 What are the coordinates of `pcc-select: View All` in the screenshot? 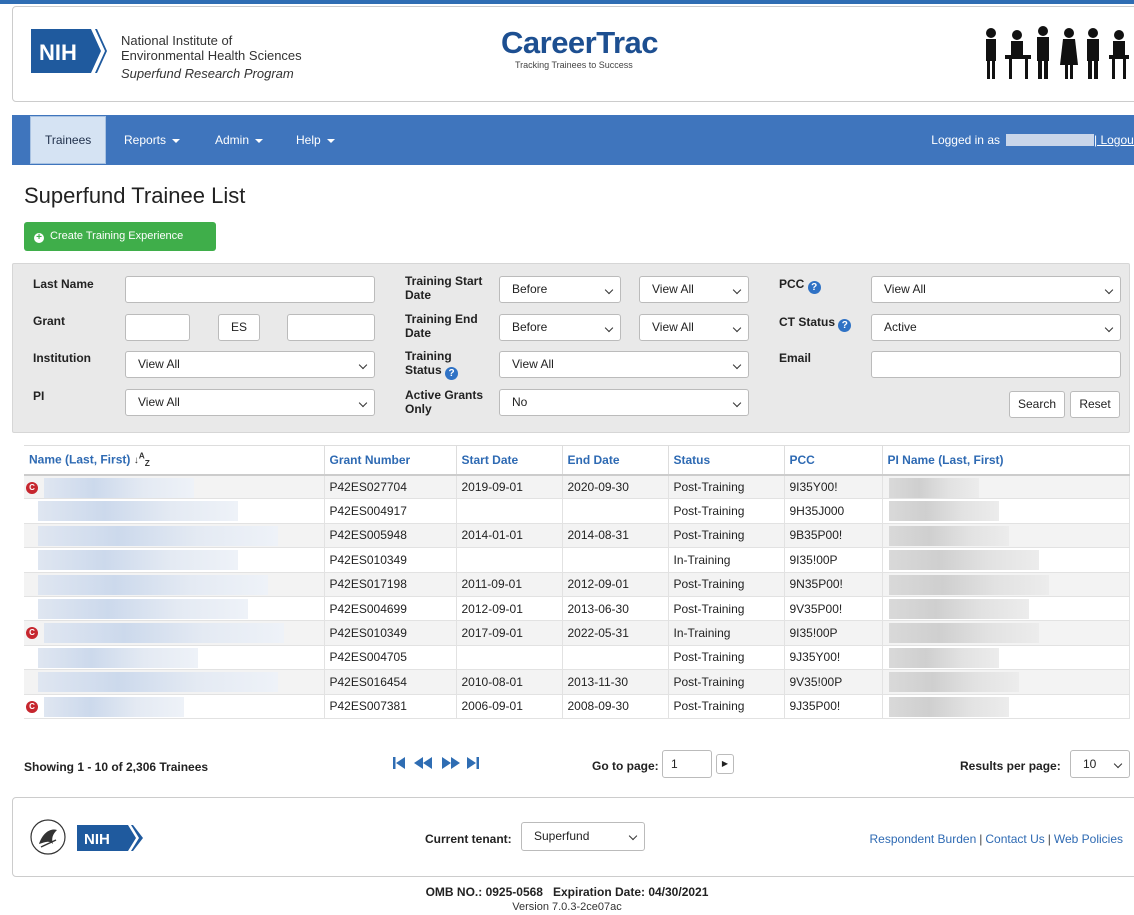 It's located at (996, 289).